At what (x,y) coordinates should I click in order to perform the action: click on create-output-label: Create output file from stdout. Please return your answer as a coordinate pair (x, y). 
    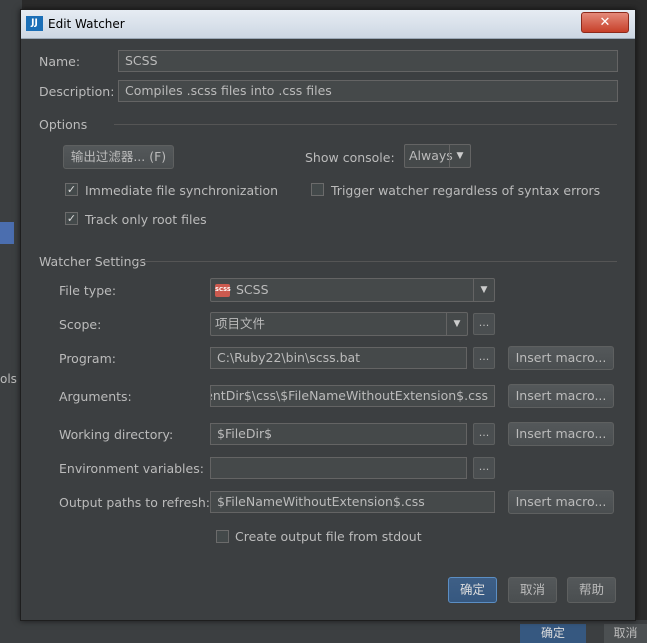
    Looking at the image, I should click on (328, 536).